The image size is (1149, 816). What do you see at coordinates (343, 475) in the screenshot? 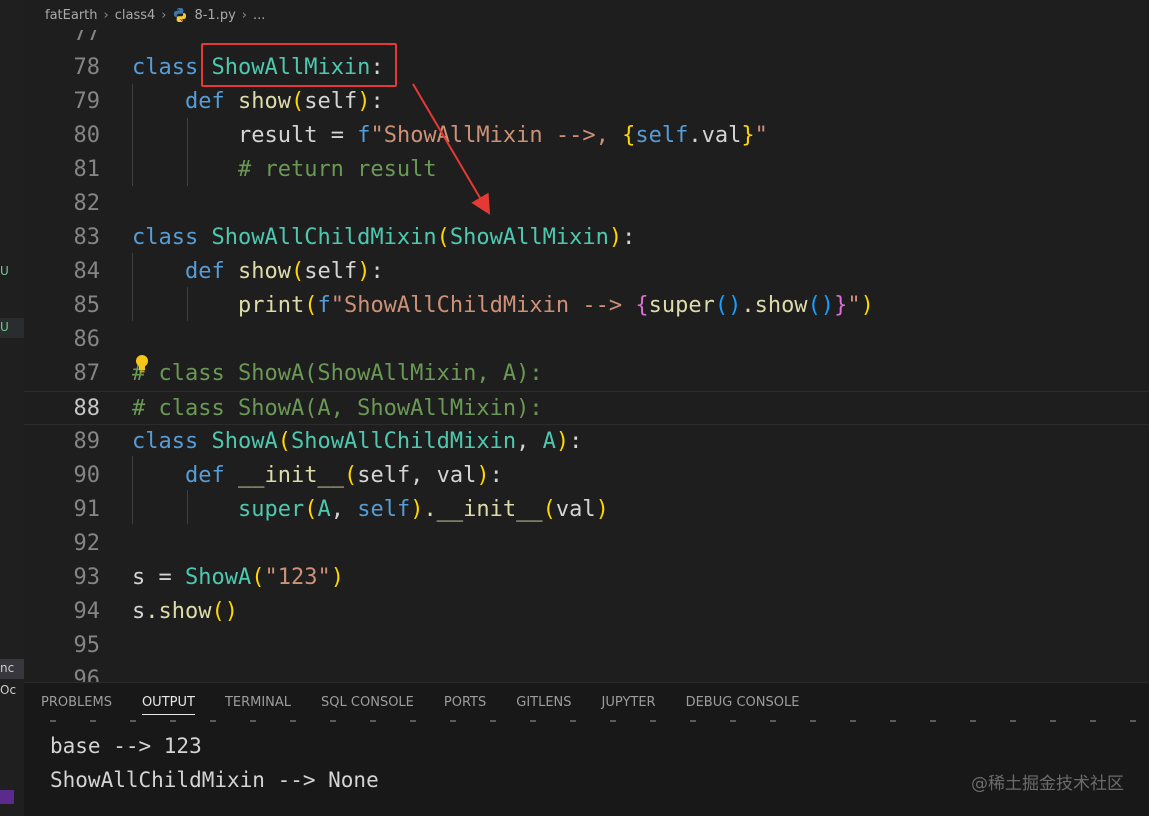
I see `code-text: def __init__(self, val):` at bounding box center [343, 475].